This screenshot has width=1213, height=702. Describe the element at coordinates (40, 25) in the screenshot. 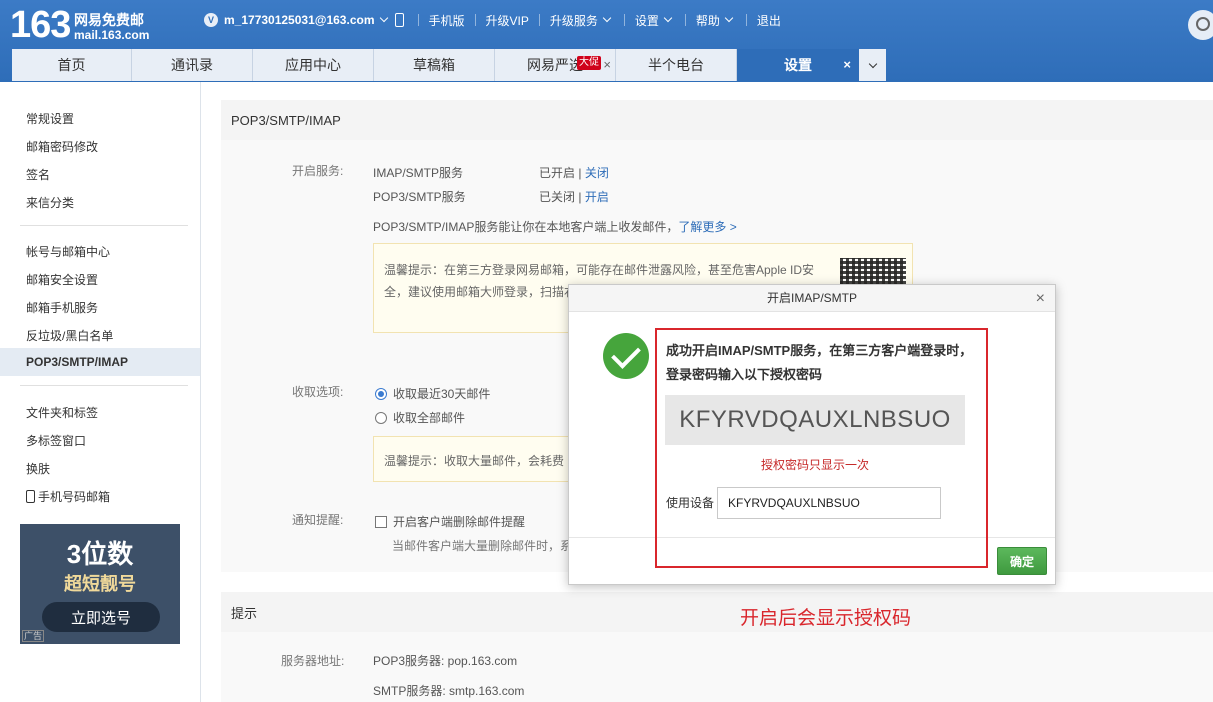

I see `logo-number: 163` at that location.